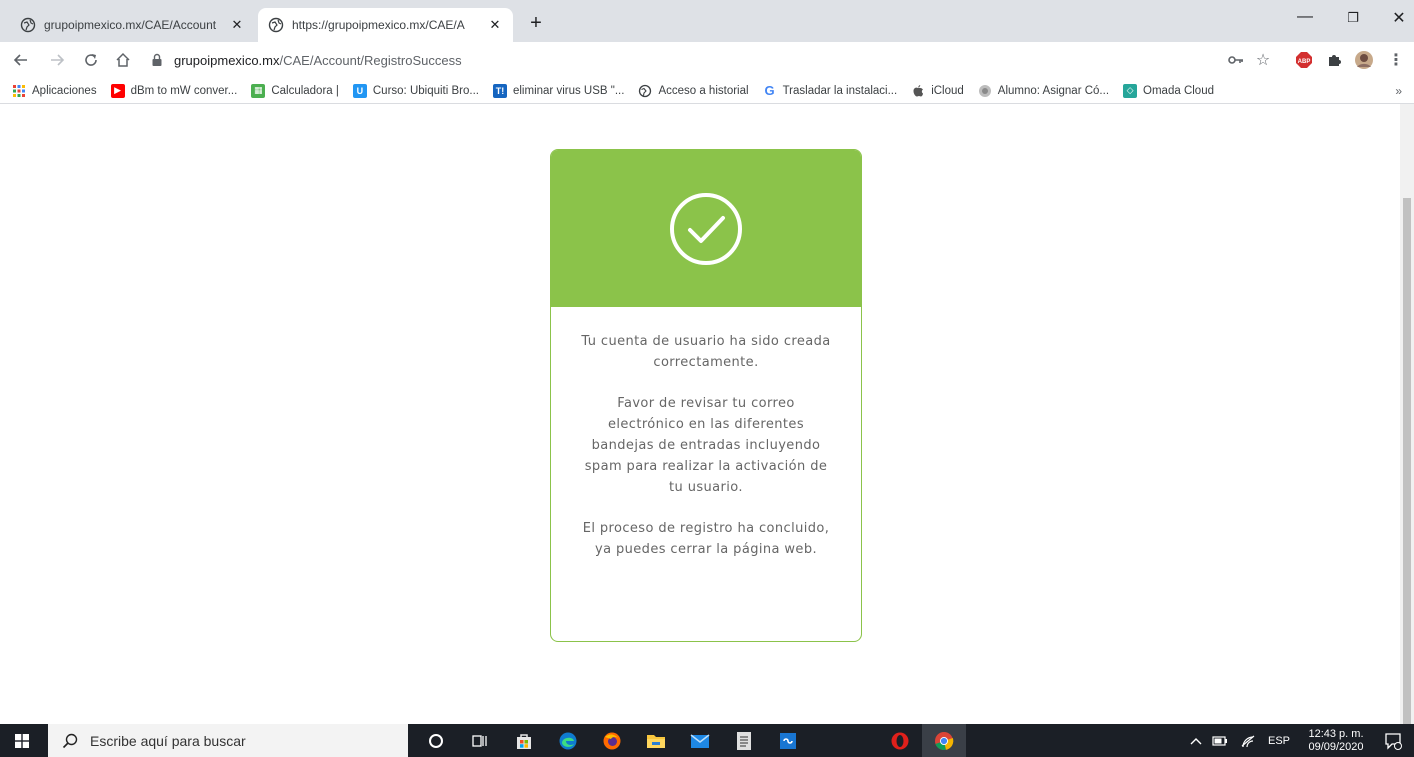 This screenshot has width=1414, height=757. Describe the element at coordinates (70, 740) in the screenshot. I see `search-icon` at that location.